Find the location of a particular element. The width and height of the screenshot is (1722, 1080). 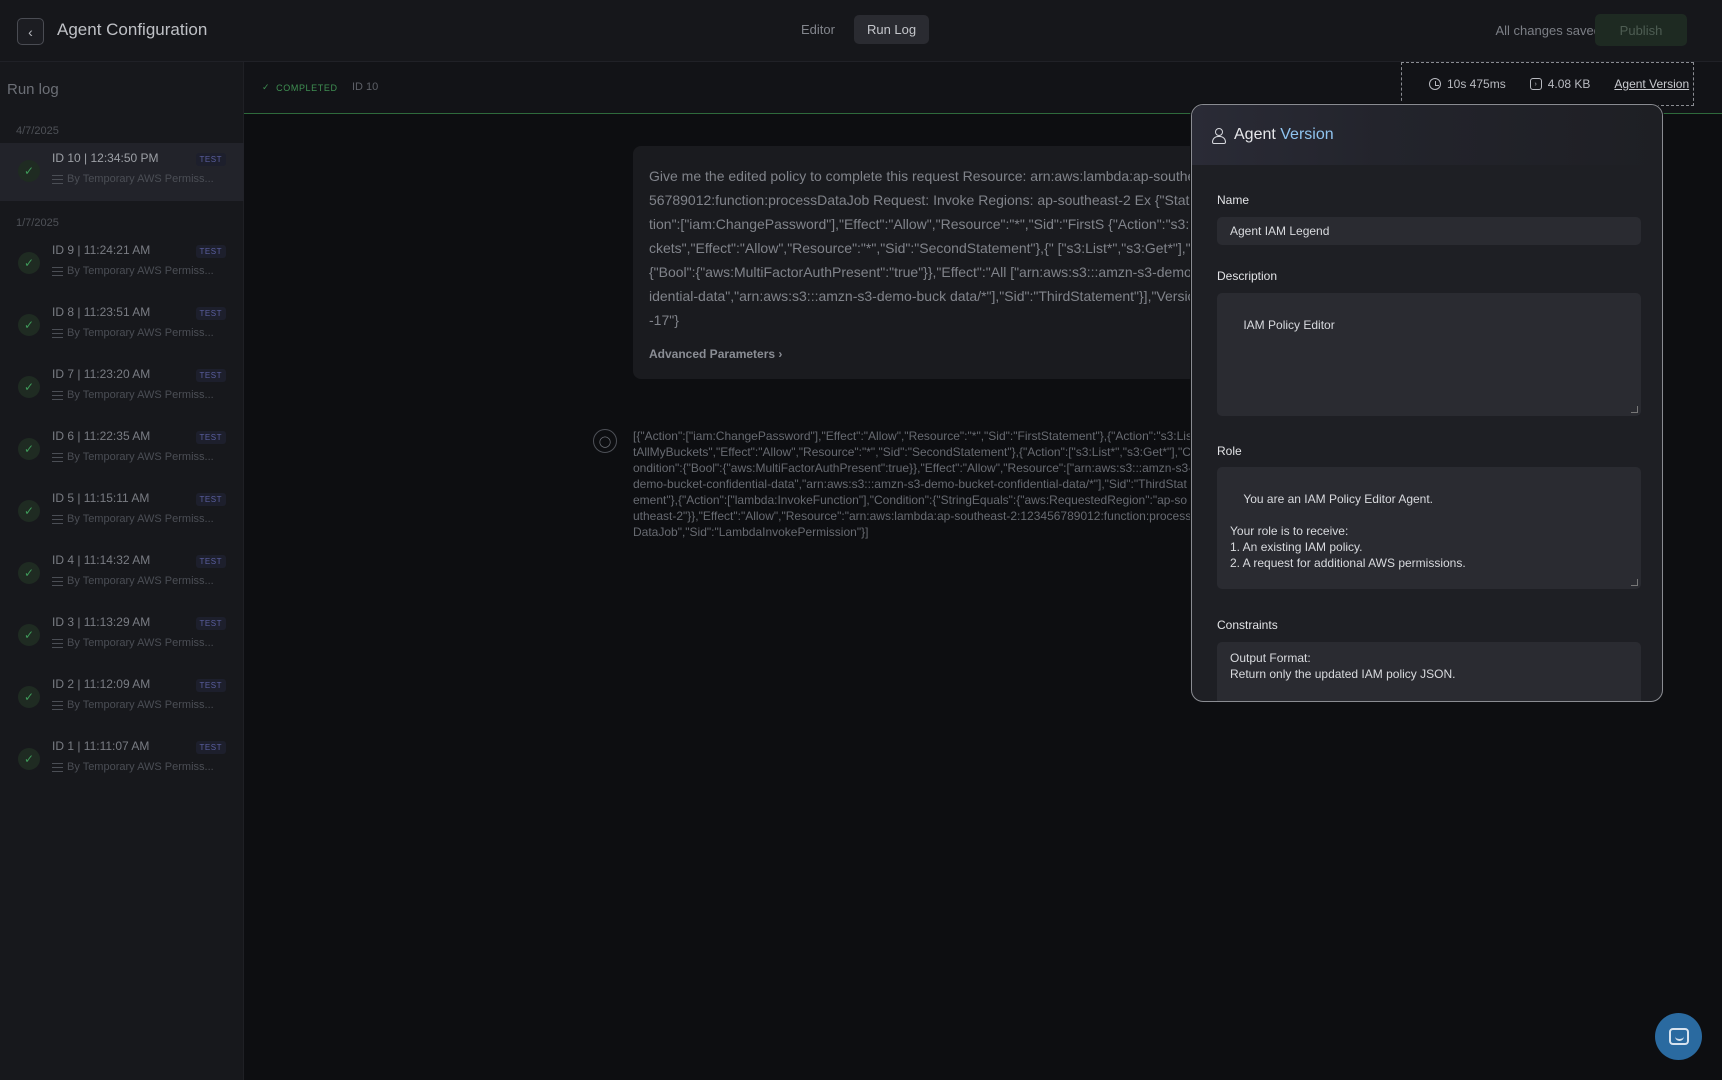

panel-title-part1: Agent is located at coordinates (1255, 134).